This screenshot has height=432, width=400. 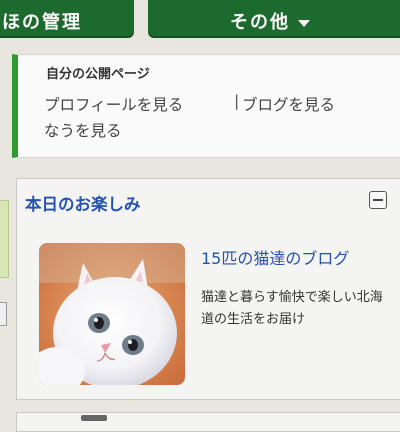 What do you see at coordinates (292, 308) in the screenshot?
I see `featured-blog-description: 猫達と暮らす愉快で楽しい北海道の生活をお届け` at bounding box center [292, 308].